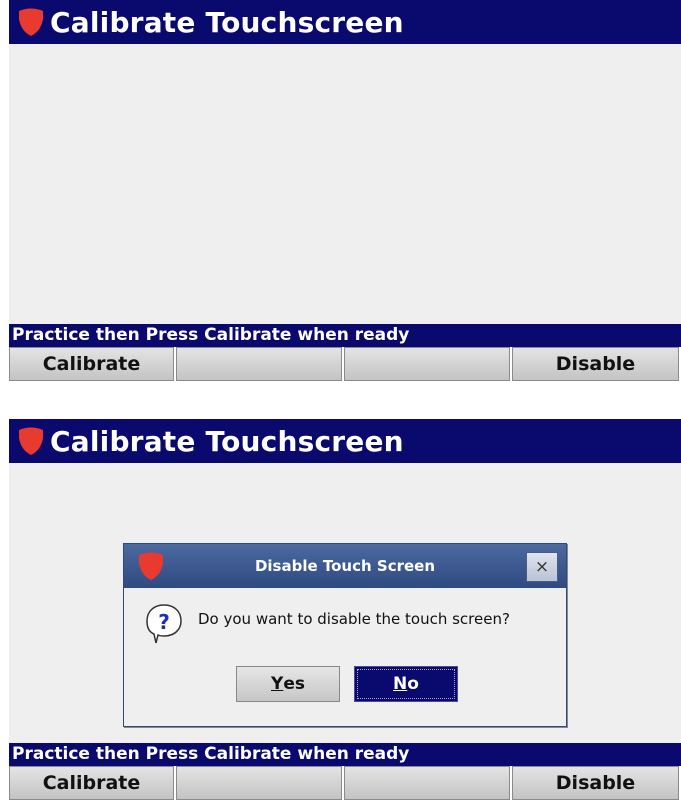  Describe the element at coordinates (294, 684) in the screenshot. I see `yes-label-rest: es` at that location.